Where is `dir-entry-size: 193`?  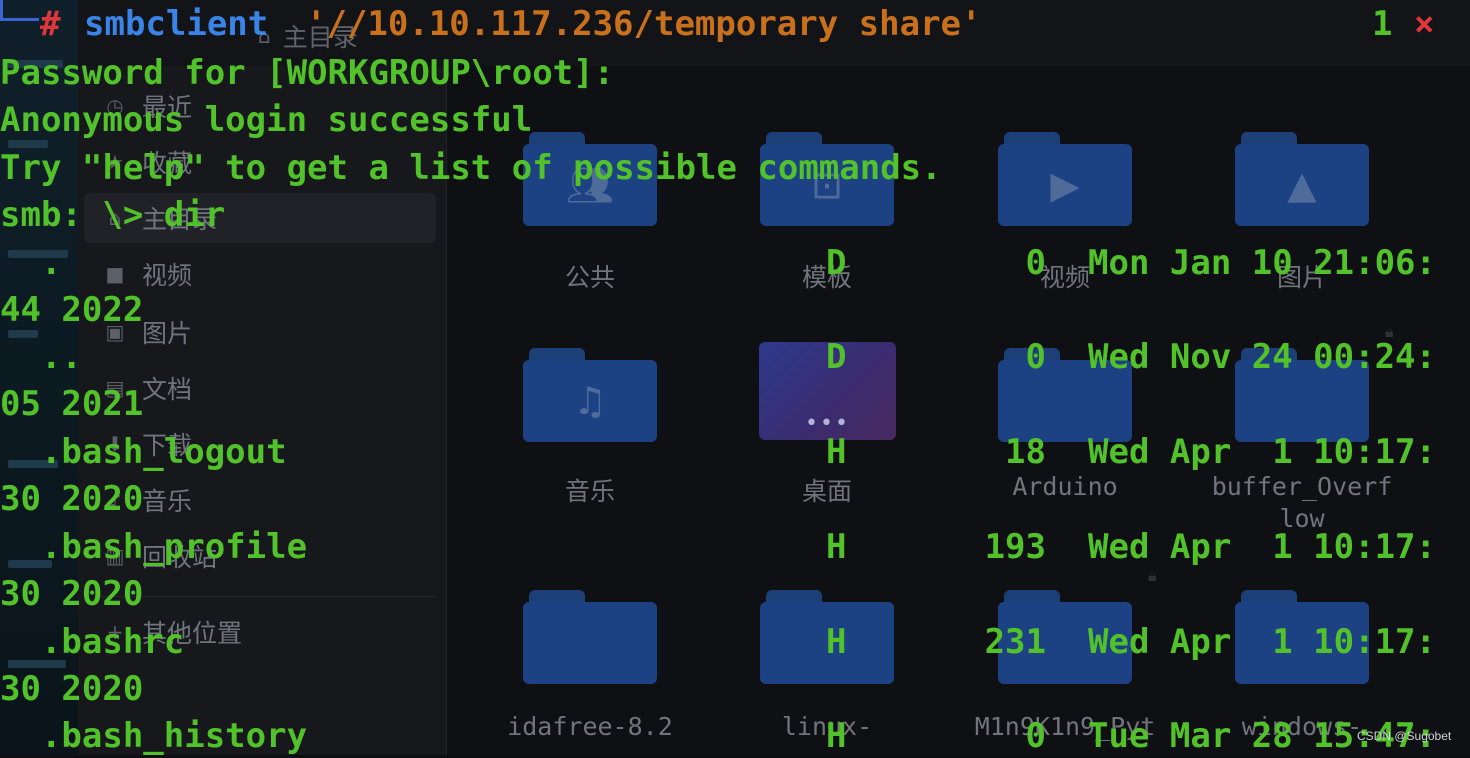 dir-entry-size: 193 is located at coordinates (1015, 547).